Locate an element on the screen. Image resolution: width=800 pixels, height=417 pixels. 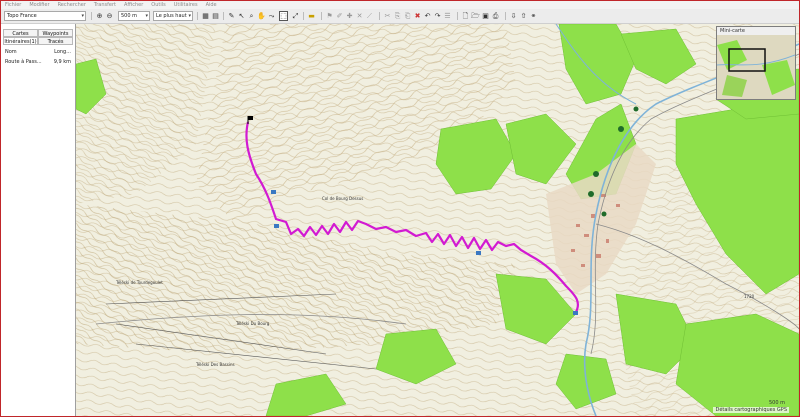
menu-file: Fichier is located at coordinates (13, 5).